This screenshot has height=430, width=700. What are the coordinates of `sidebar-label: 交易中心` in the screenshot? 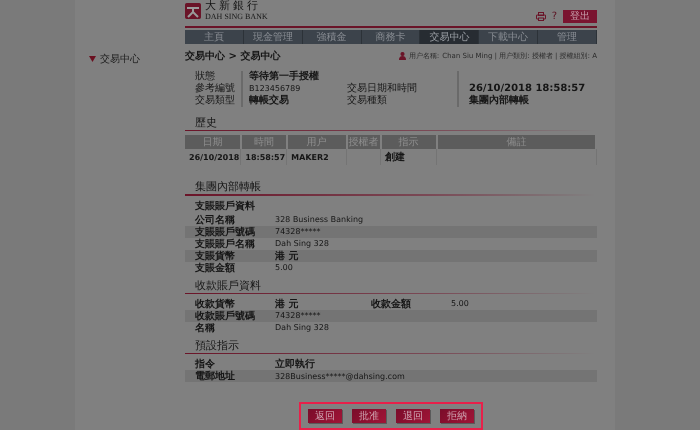 It's located at (120, 59).